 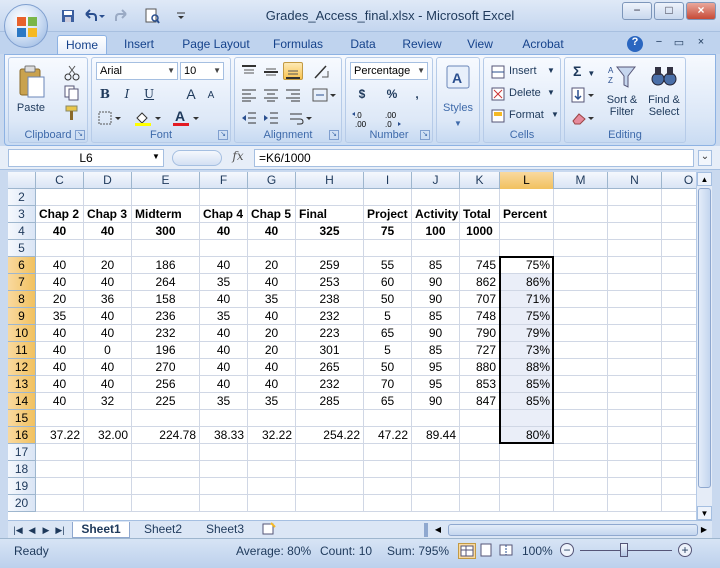 I want to click on cell-H14: 285, so click(x=330, y=401).